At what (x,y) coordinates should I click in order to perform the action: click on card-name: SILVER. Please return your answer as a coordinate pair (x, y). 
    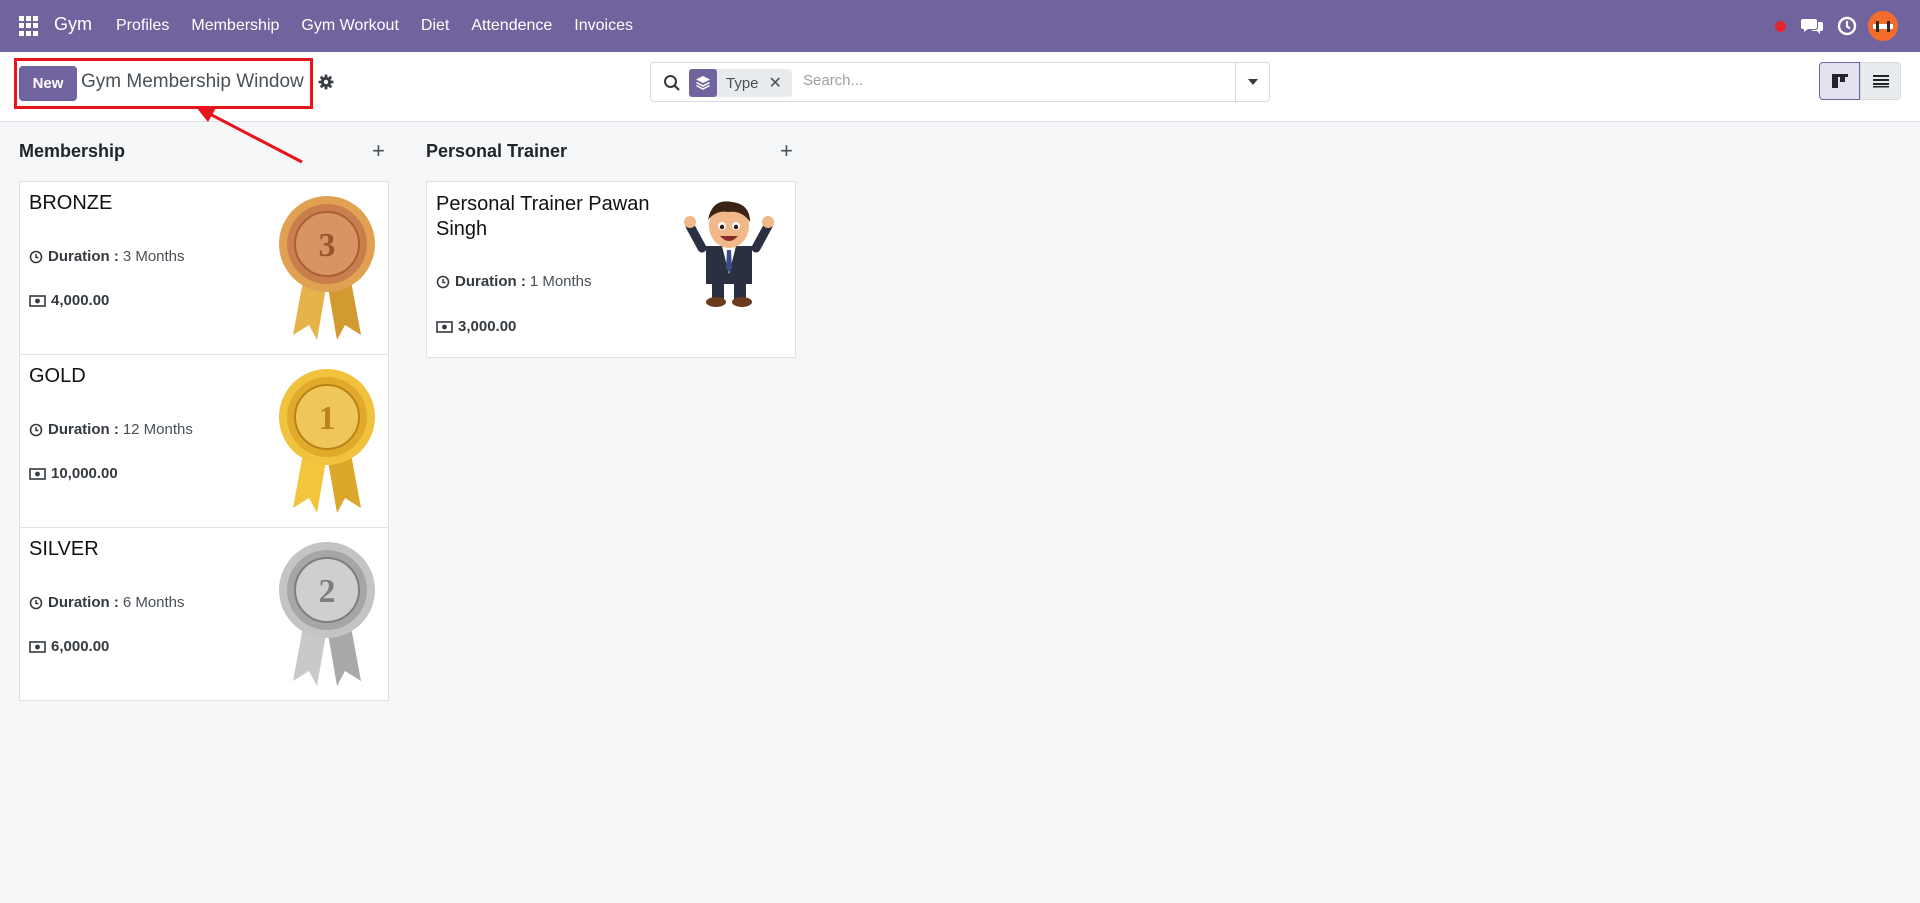
    Looking at the image, I should click on (64, 549).